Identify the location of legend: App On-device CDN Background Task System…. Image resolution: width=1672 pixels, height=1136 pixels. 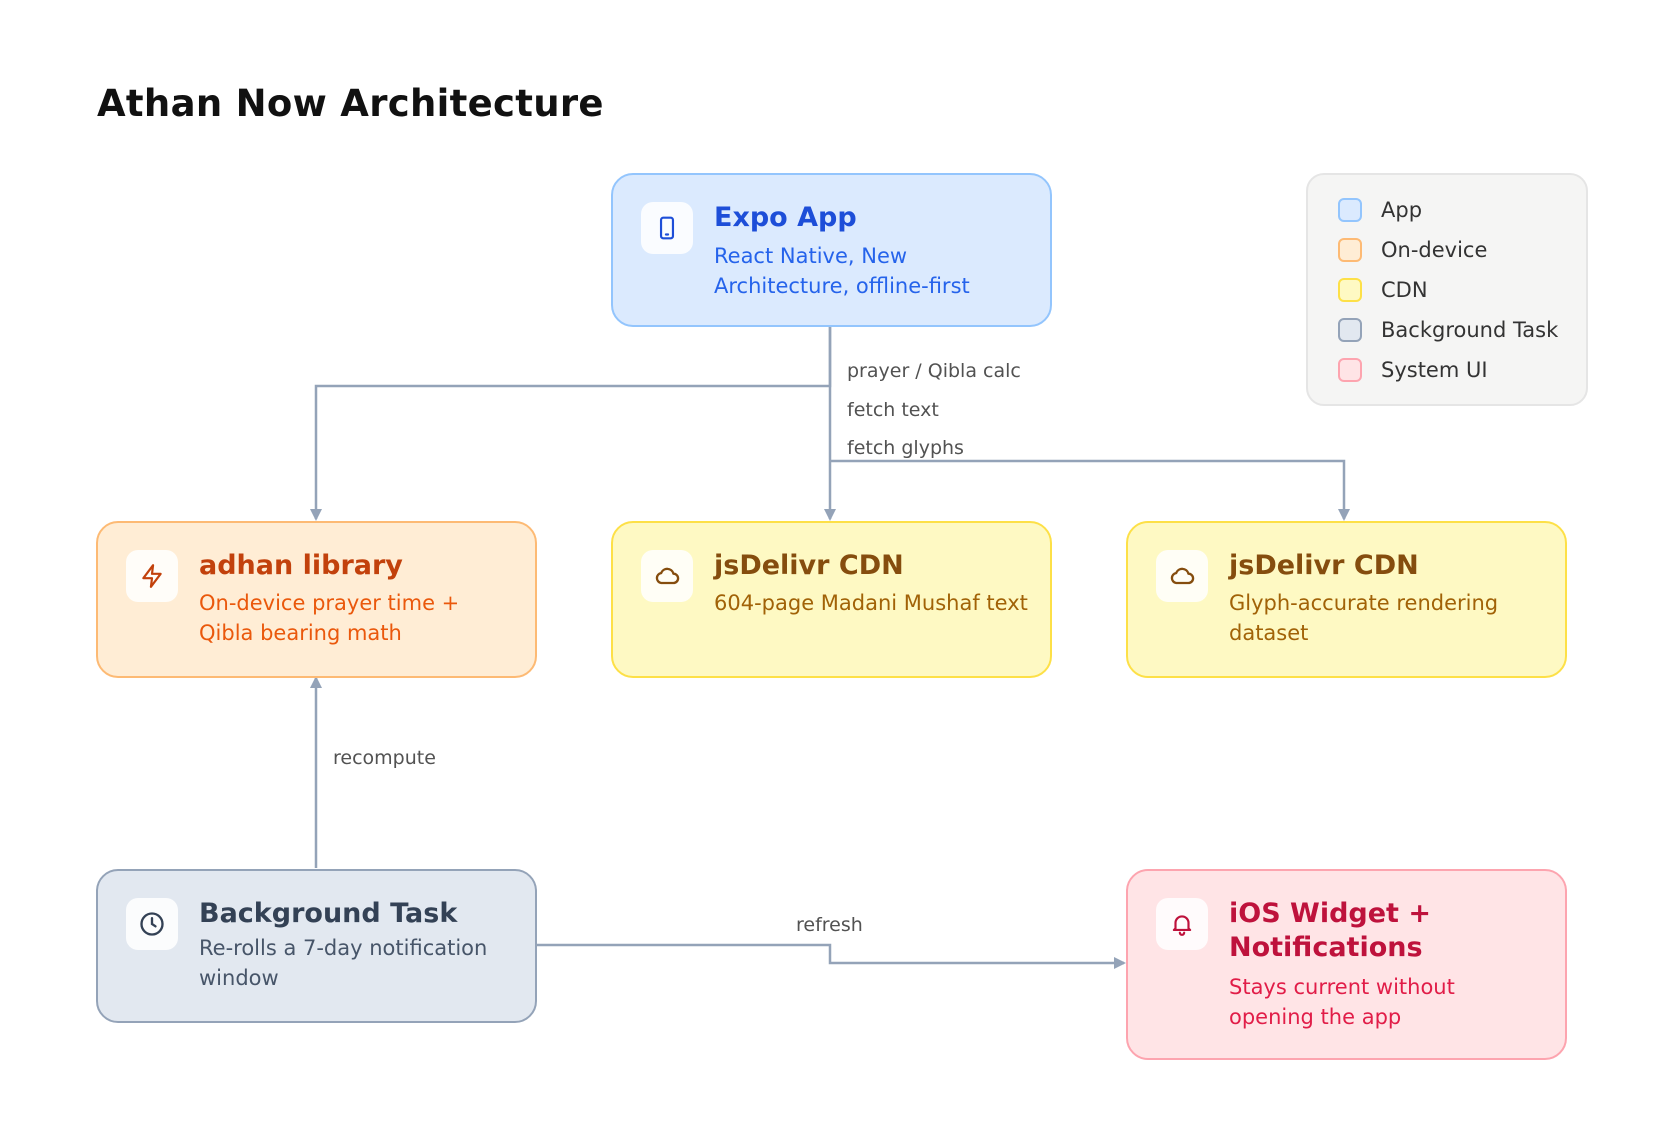
(1447, 289).